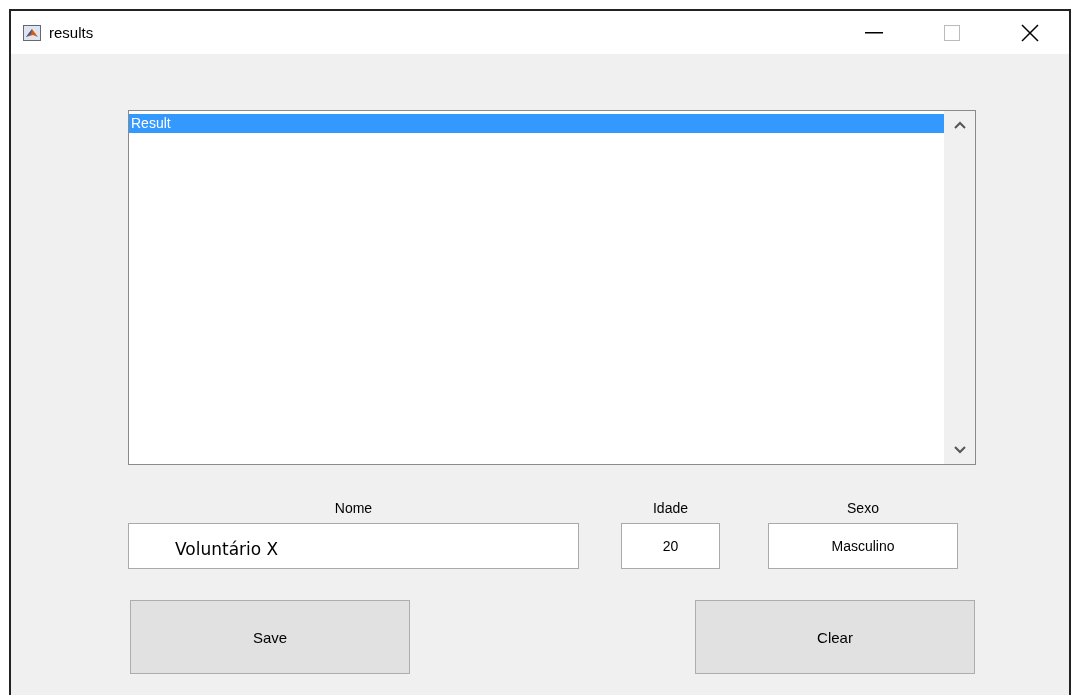  I want to click on scroll-up-icon, so click(959, 125).